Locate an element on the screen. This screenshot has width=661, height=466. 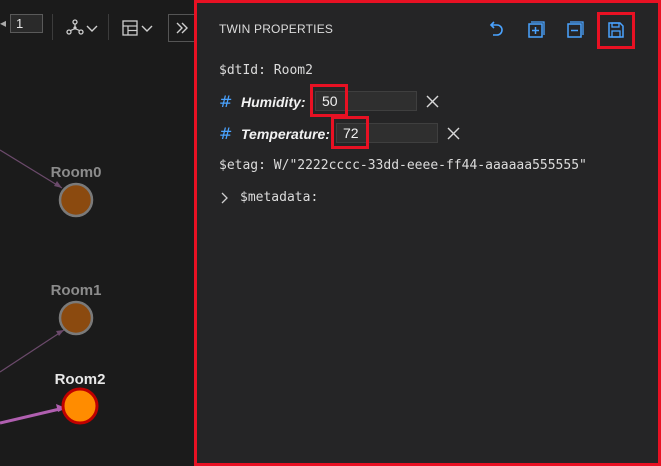
twin-node-room1 is located at coordinates (76, 318).